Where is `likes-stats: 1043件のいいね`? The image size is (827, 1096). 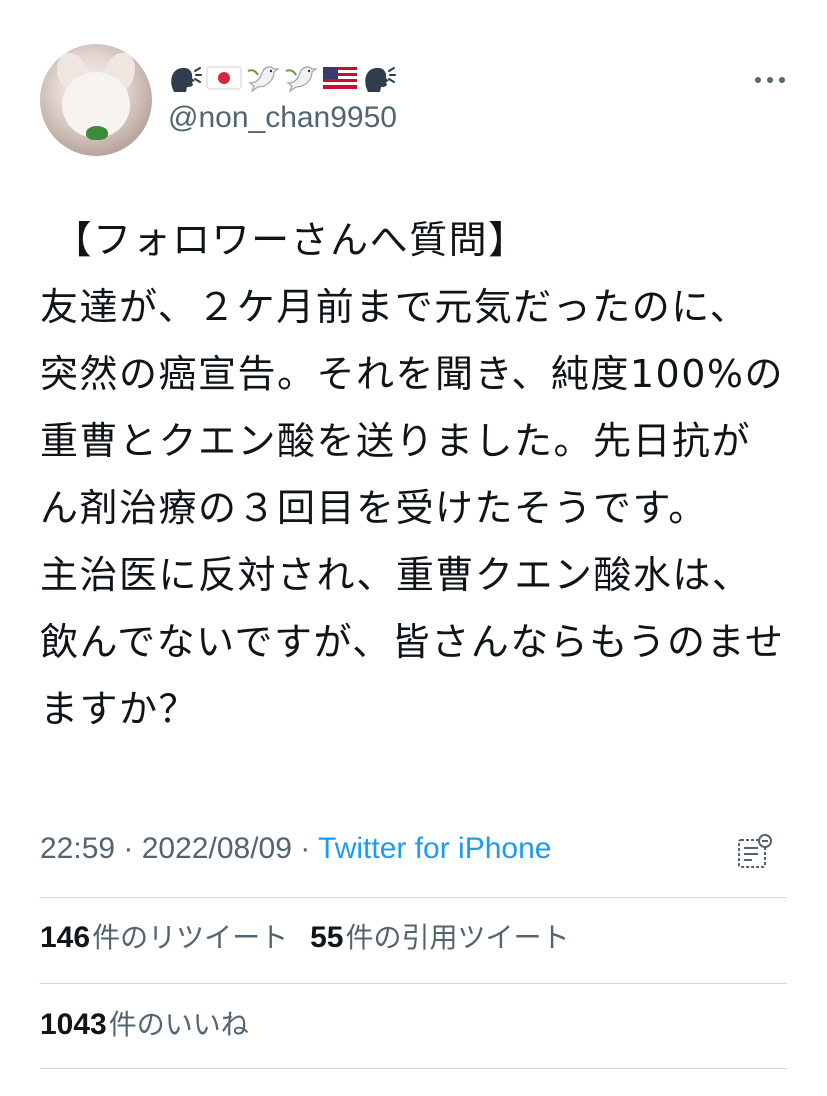
likes-stats: 1043件のいいね is located at coordinates (144, 1025).